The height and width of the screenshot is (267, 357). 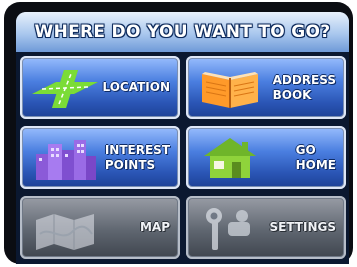 I want to click on interest-points-button: INTEREST POINTS, so click(x=100, y=157).